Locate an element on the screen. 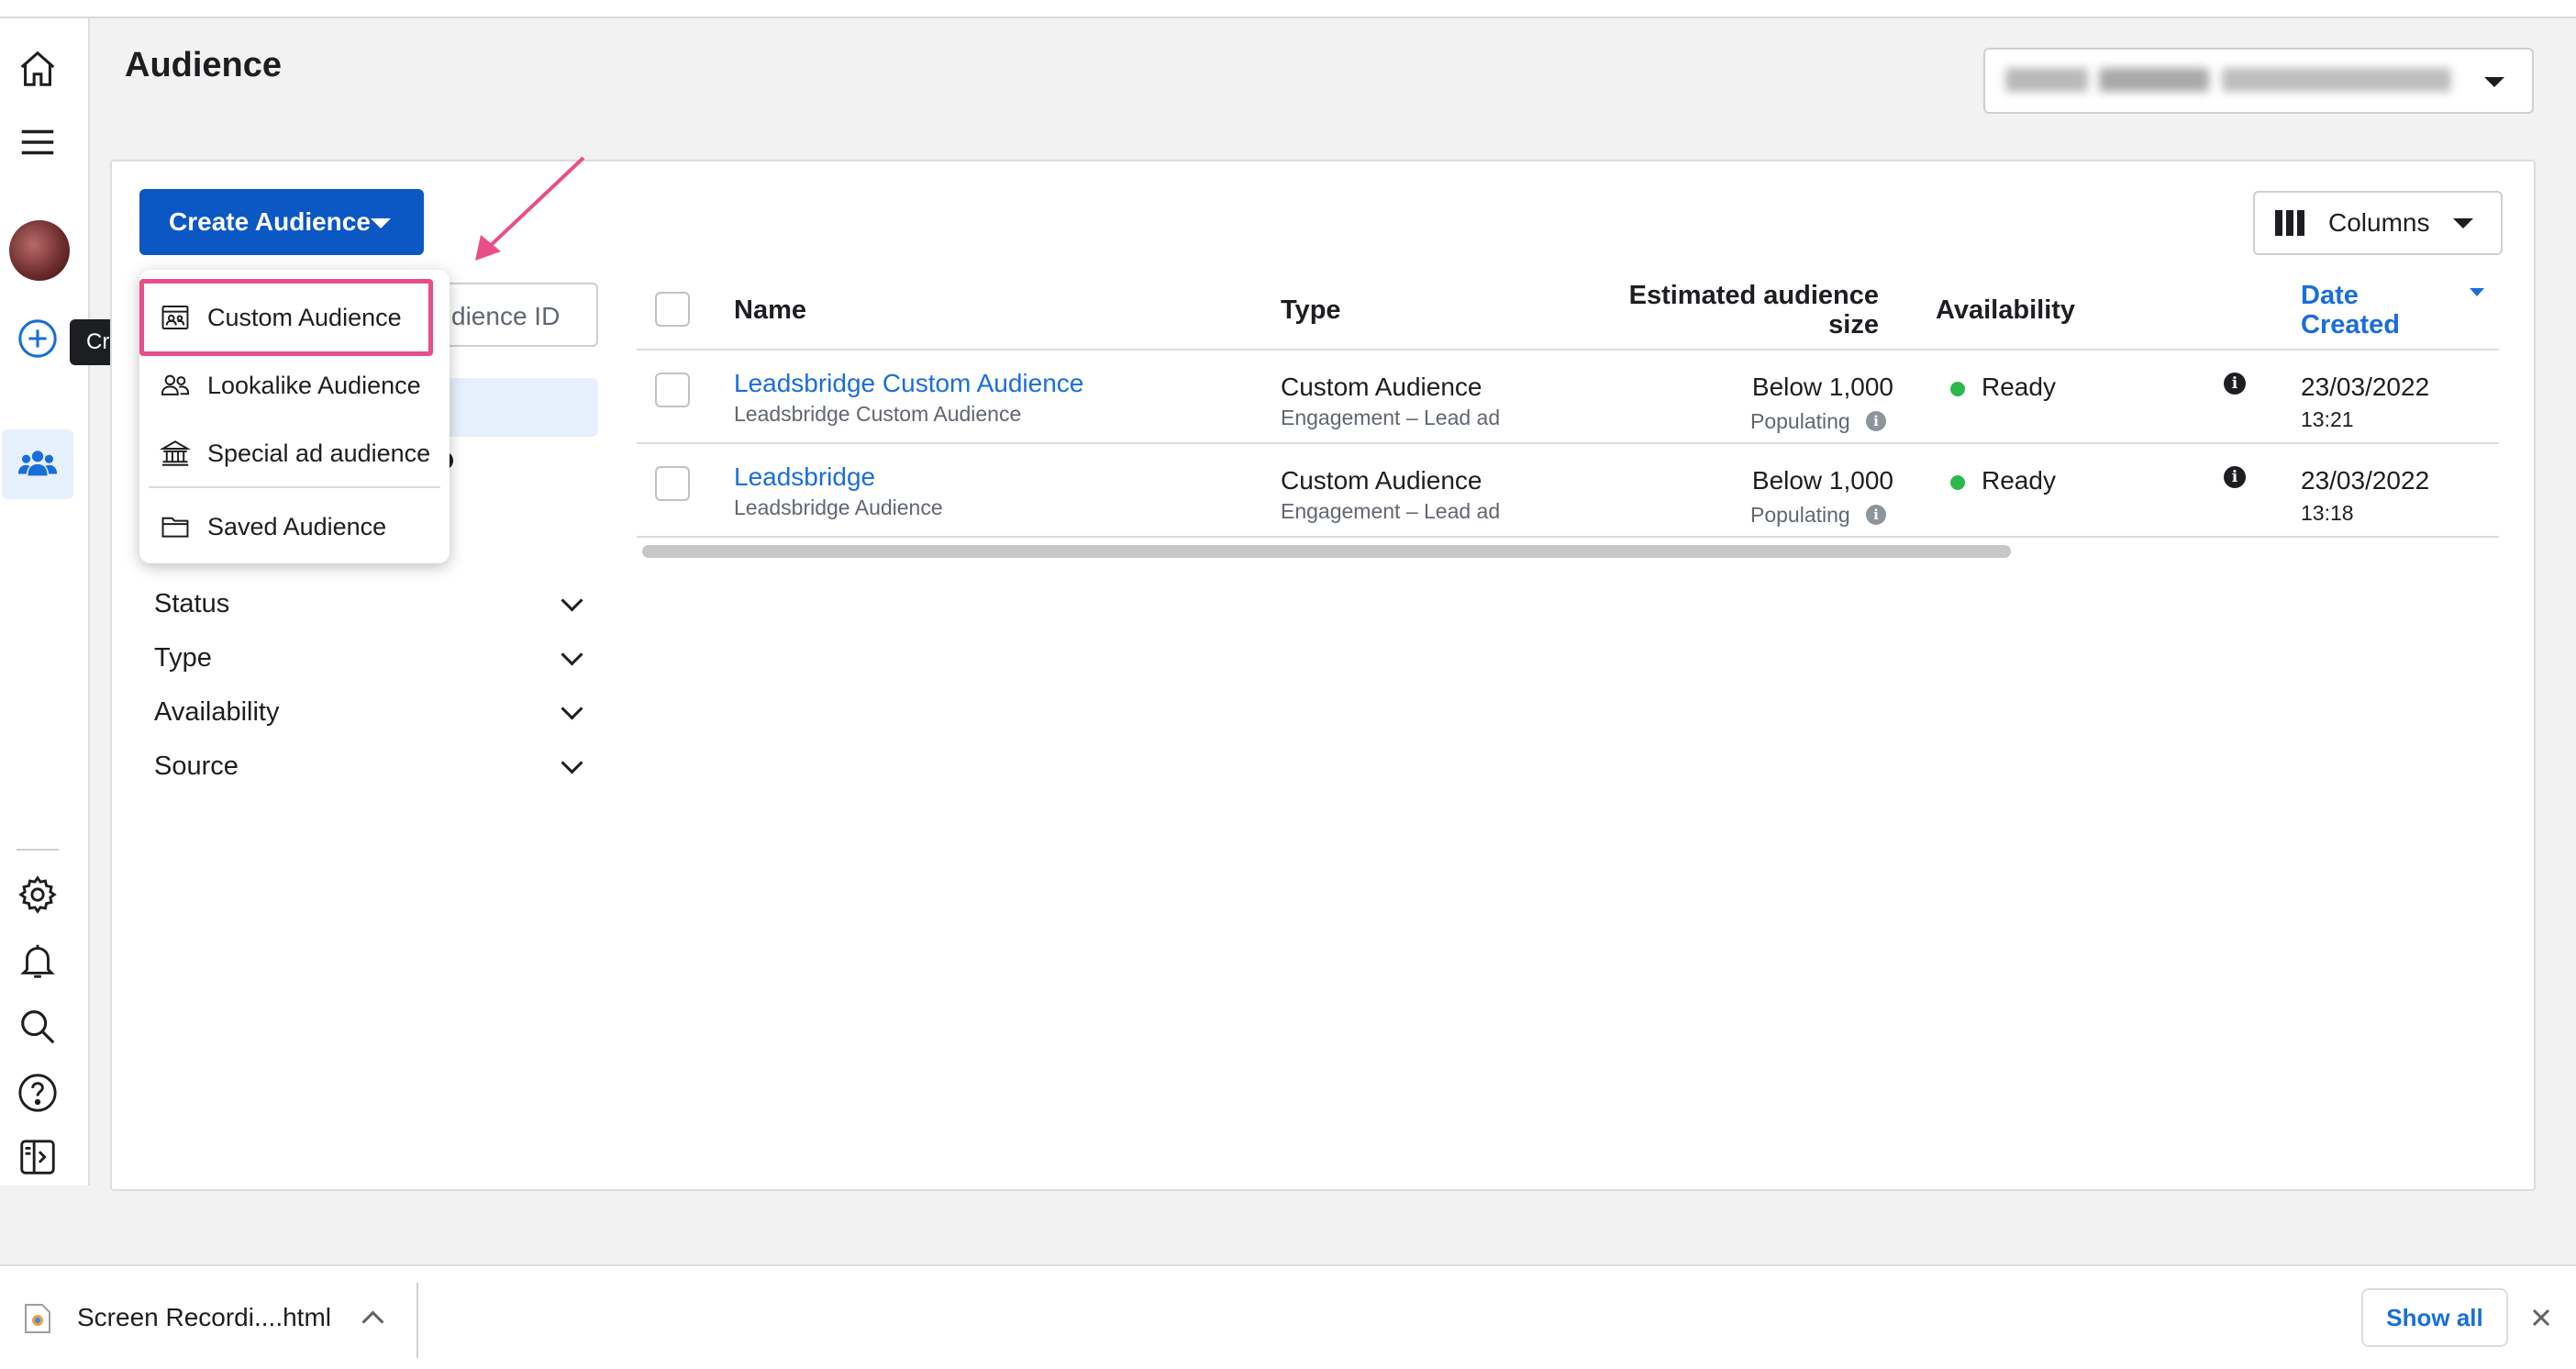 The height and width of the screenshot is (1369, 2576). header-estimated-size: Estimated audience size is located at coordinates (1716, 310).